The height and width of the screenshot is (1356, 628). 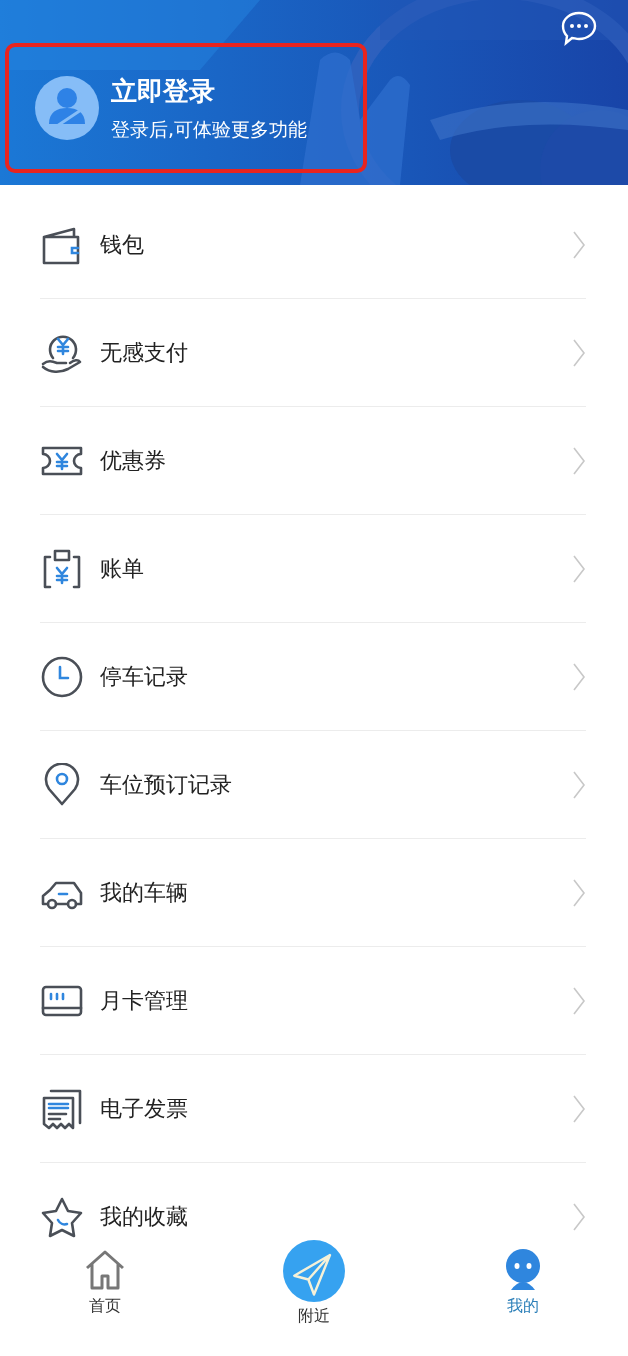 What do you see at coordinates (209, 129) in the screenshot?
I see `login-subtitle: 登录后,可体验更多功能` at bounding box center [209, 129].